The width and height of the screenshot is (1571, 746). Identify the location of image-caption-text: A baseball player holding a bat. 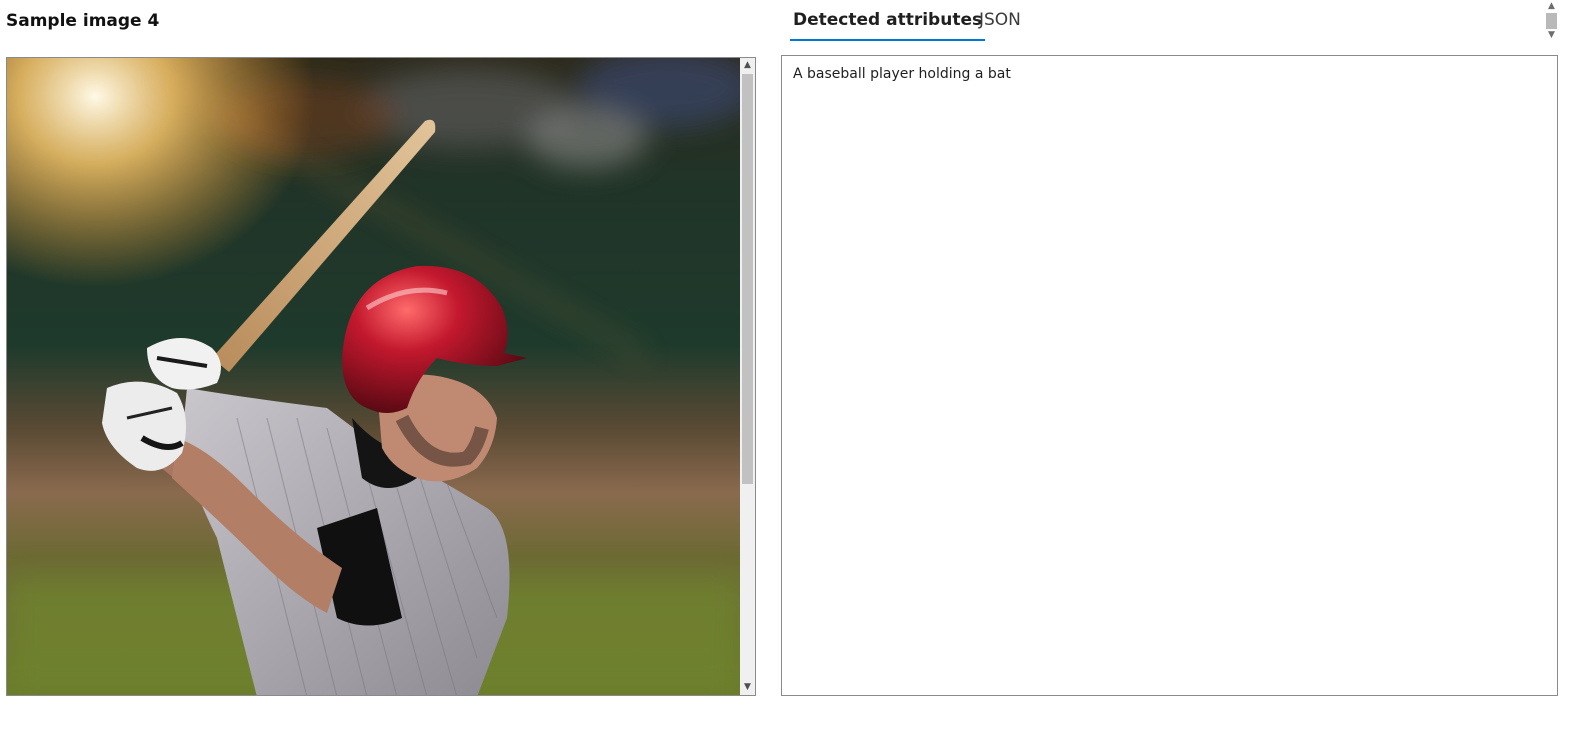
(902, 74).